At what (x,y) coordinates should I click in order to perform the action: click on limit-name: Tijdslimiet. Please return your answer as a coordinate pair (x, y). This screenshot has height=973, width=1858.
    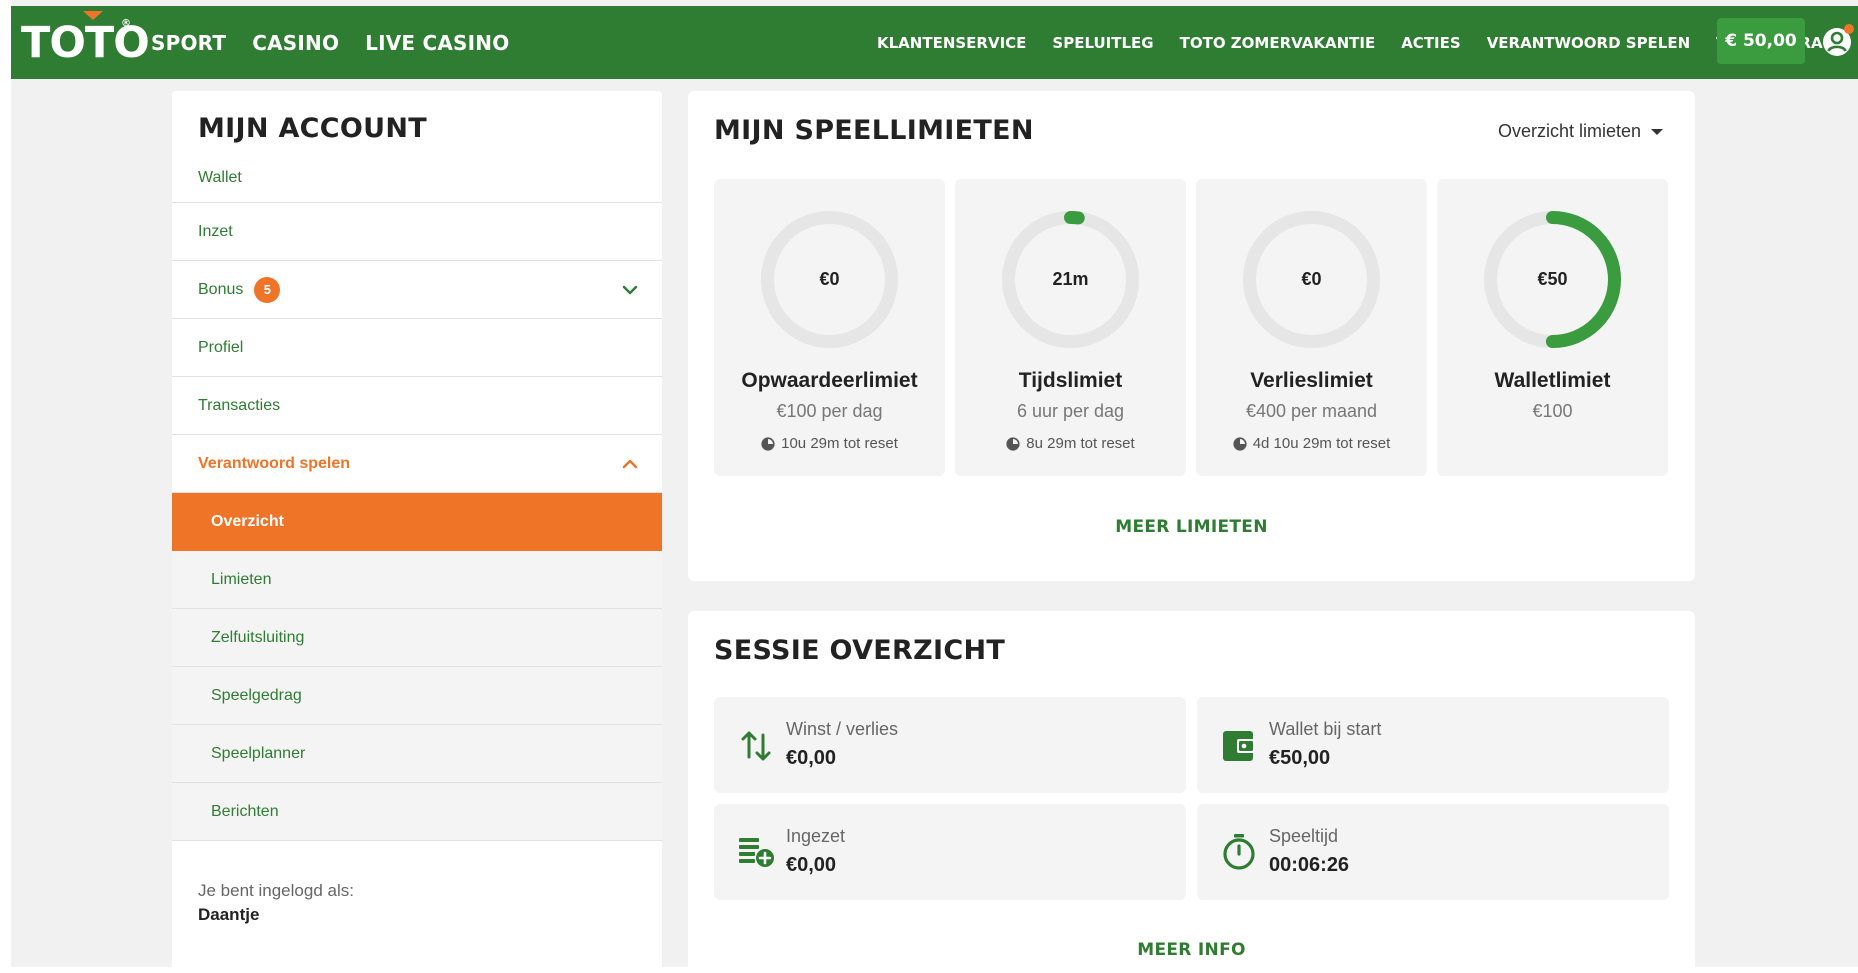
    Looking at the image, I should click on (1070, 380).